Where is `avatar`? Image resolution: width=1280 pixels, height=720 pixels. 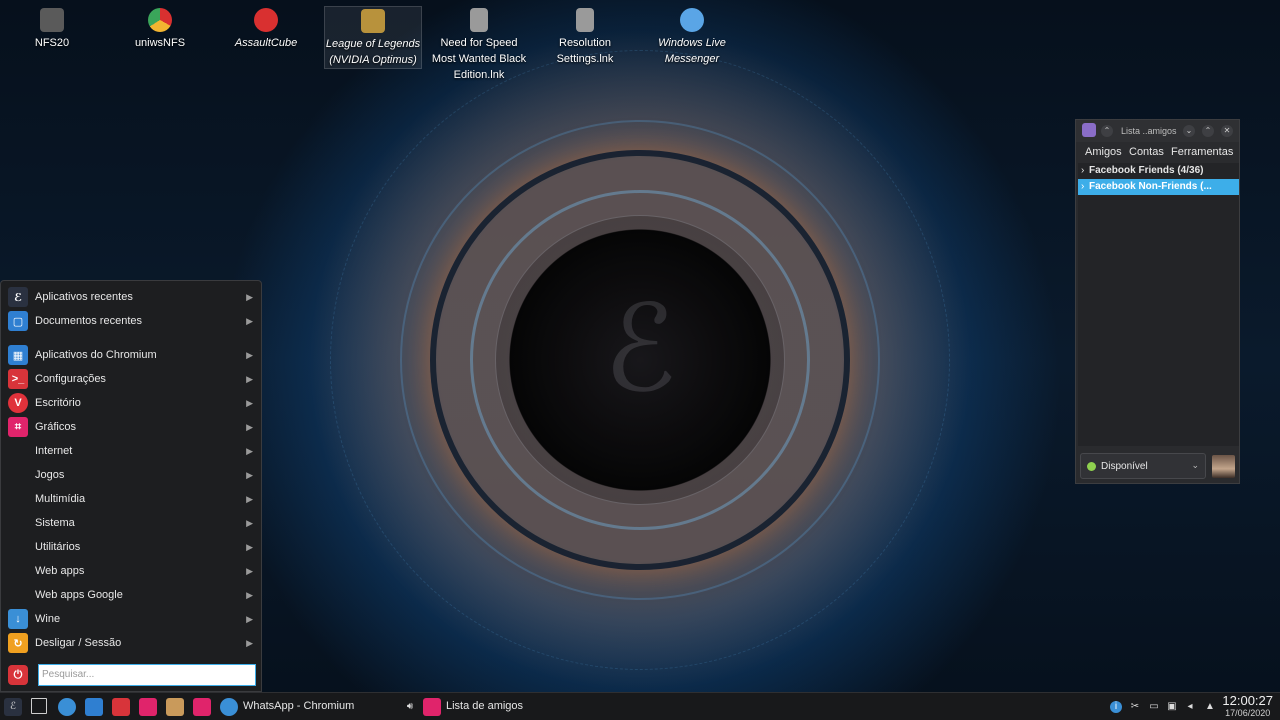
avatar is located at coordinates (1223, 466).